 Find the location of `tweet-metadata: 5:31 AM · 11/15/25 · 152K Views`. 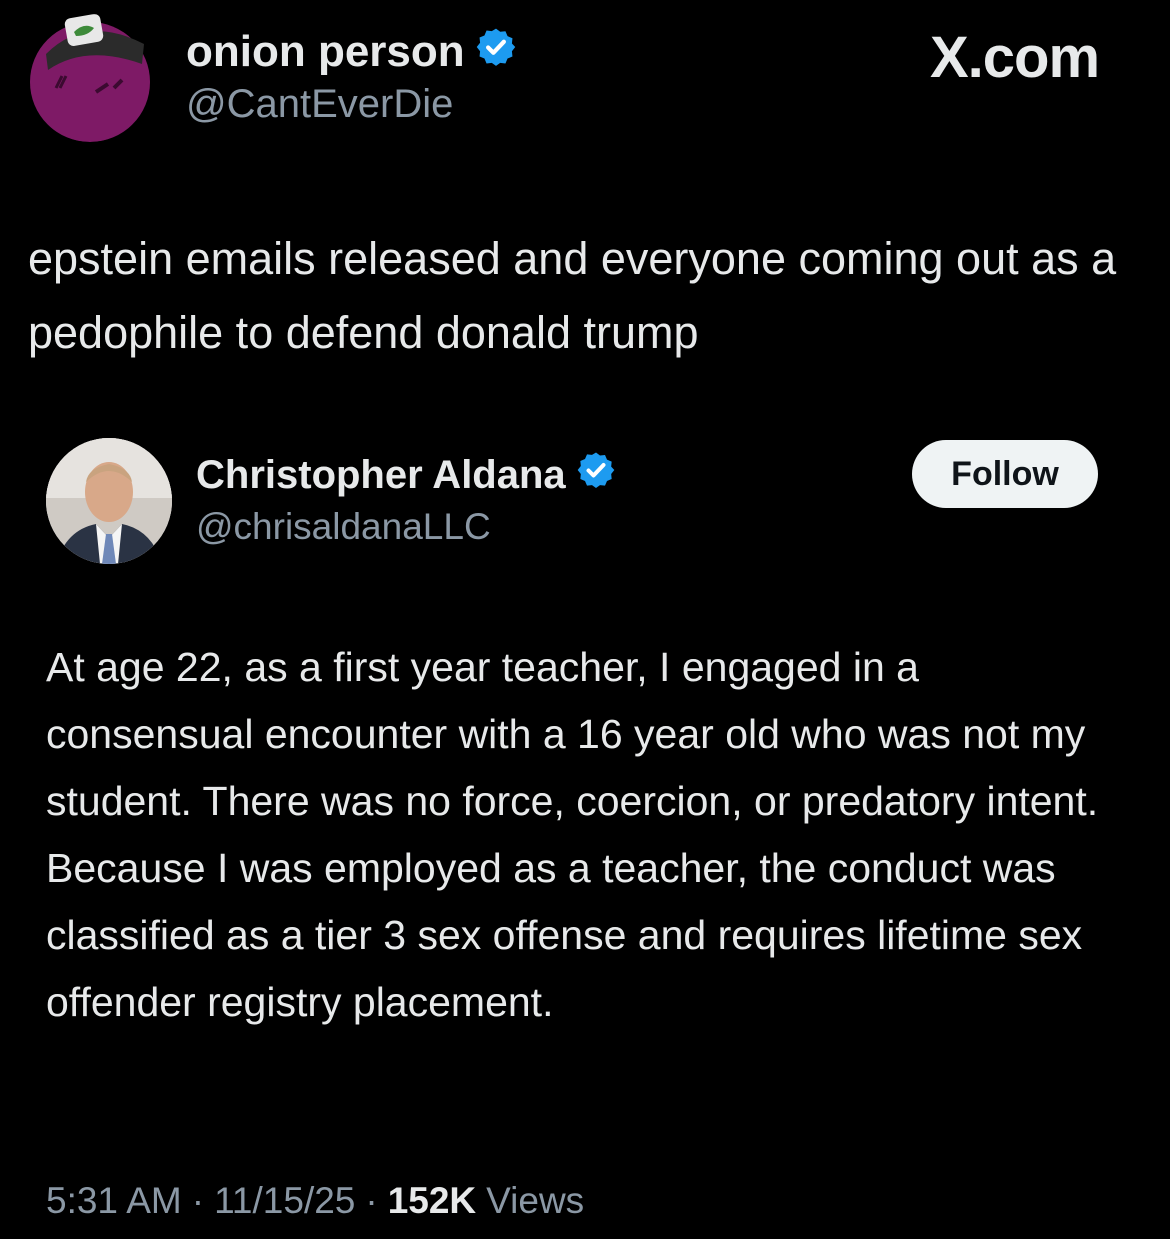

tweet-metadata: 5:31 AM · 11/15/25 · 152K Views is located at coordinates (315, 1201).